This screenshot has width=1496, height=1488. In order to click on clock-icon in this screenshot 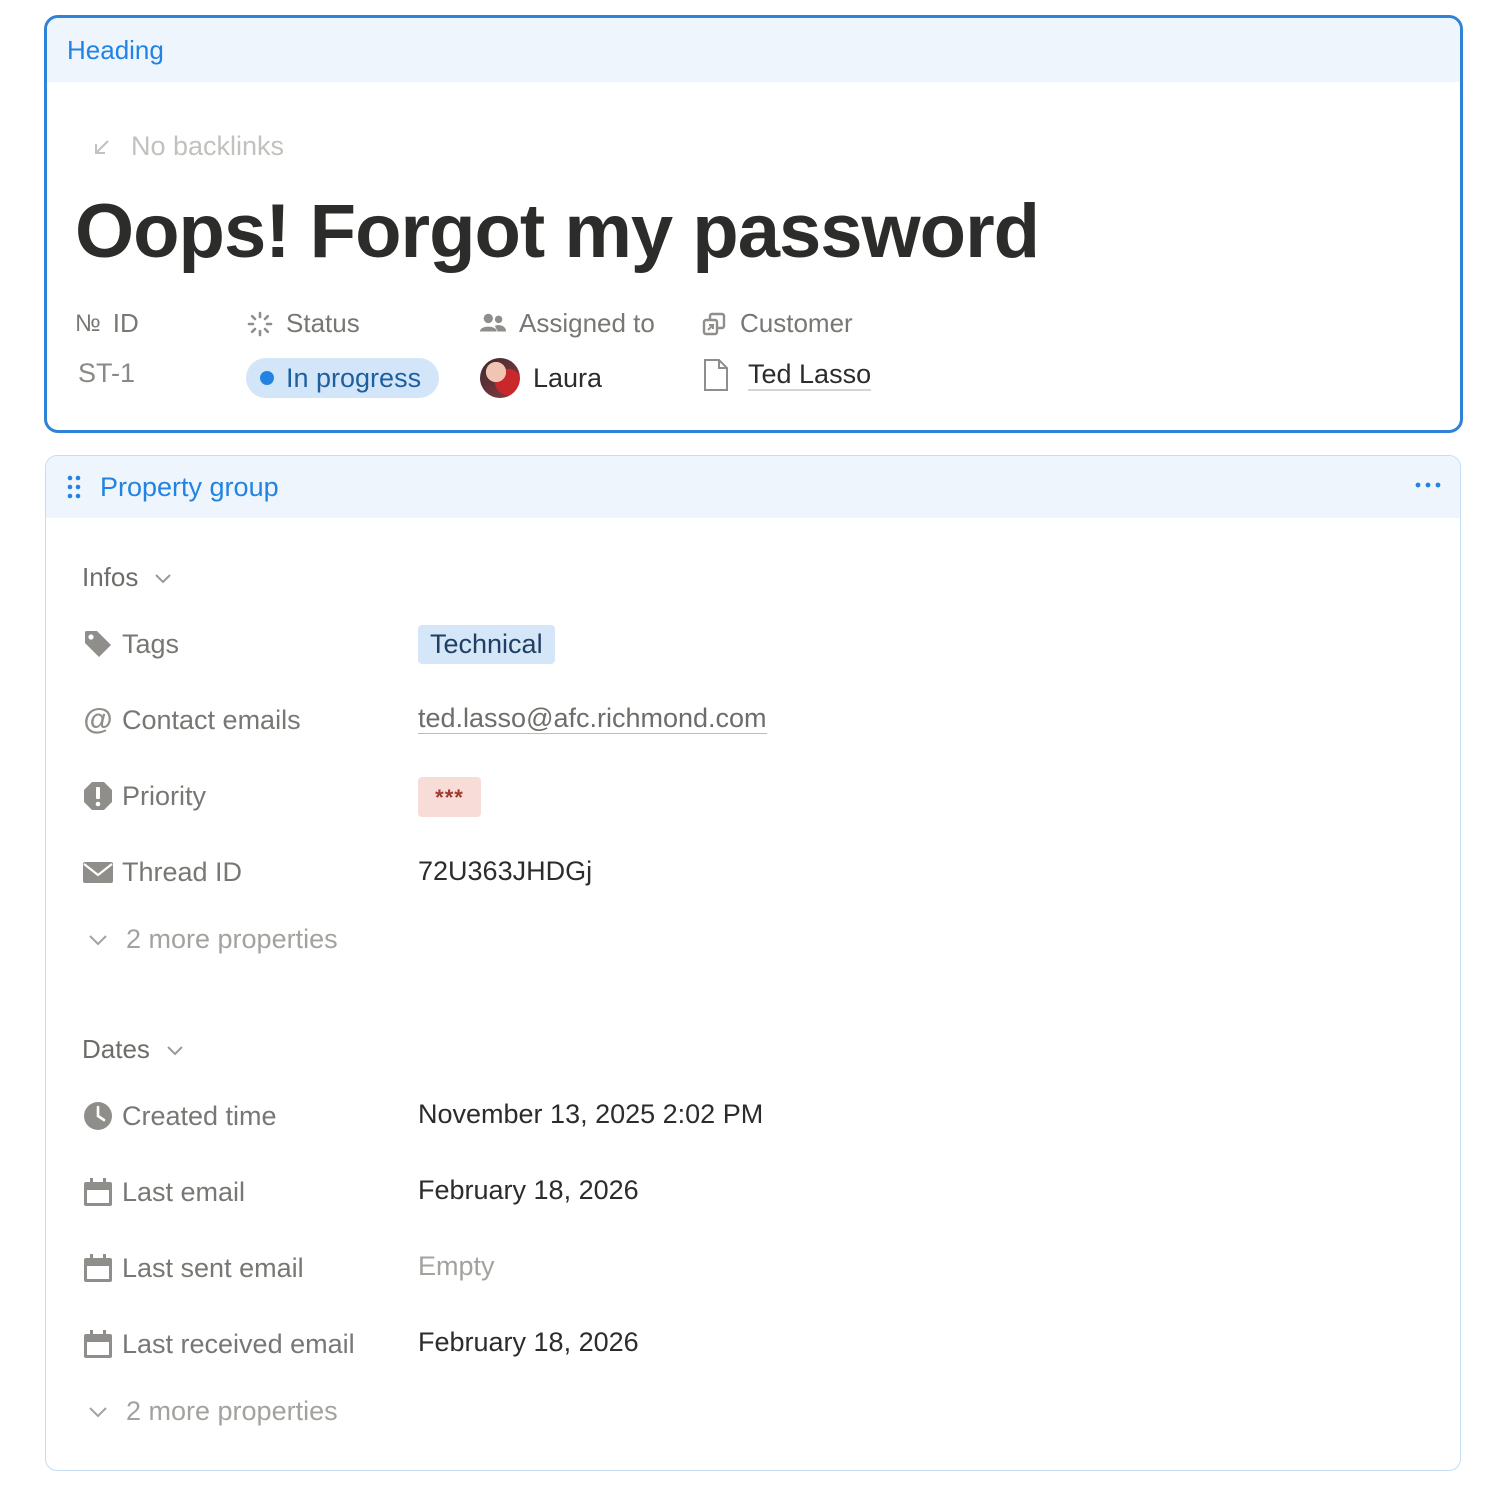, I will do `click(98, 1116)`.